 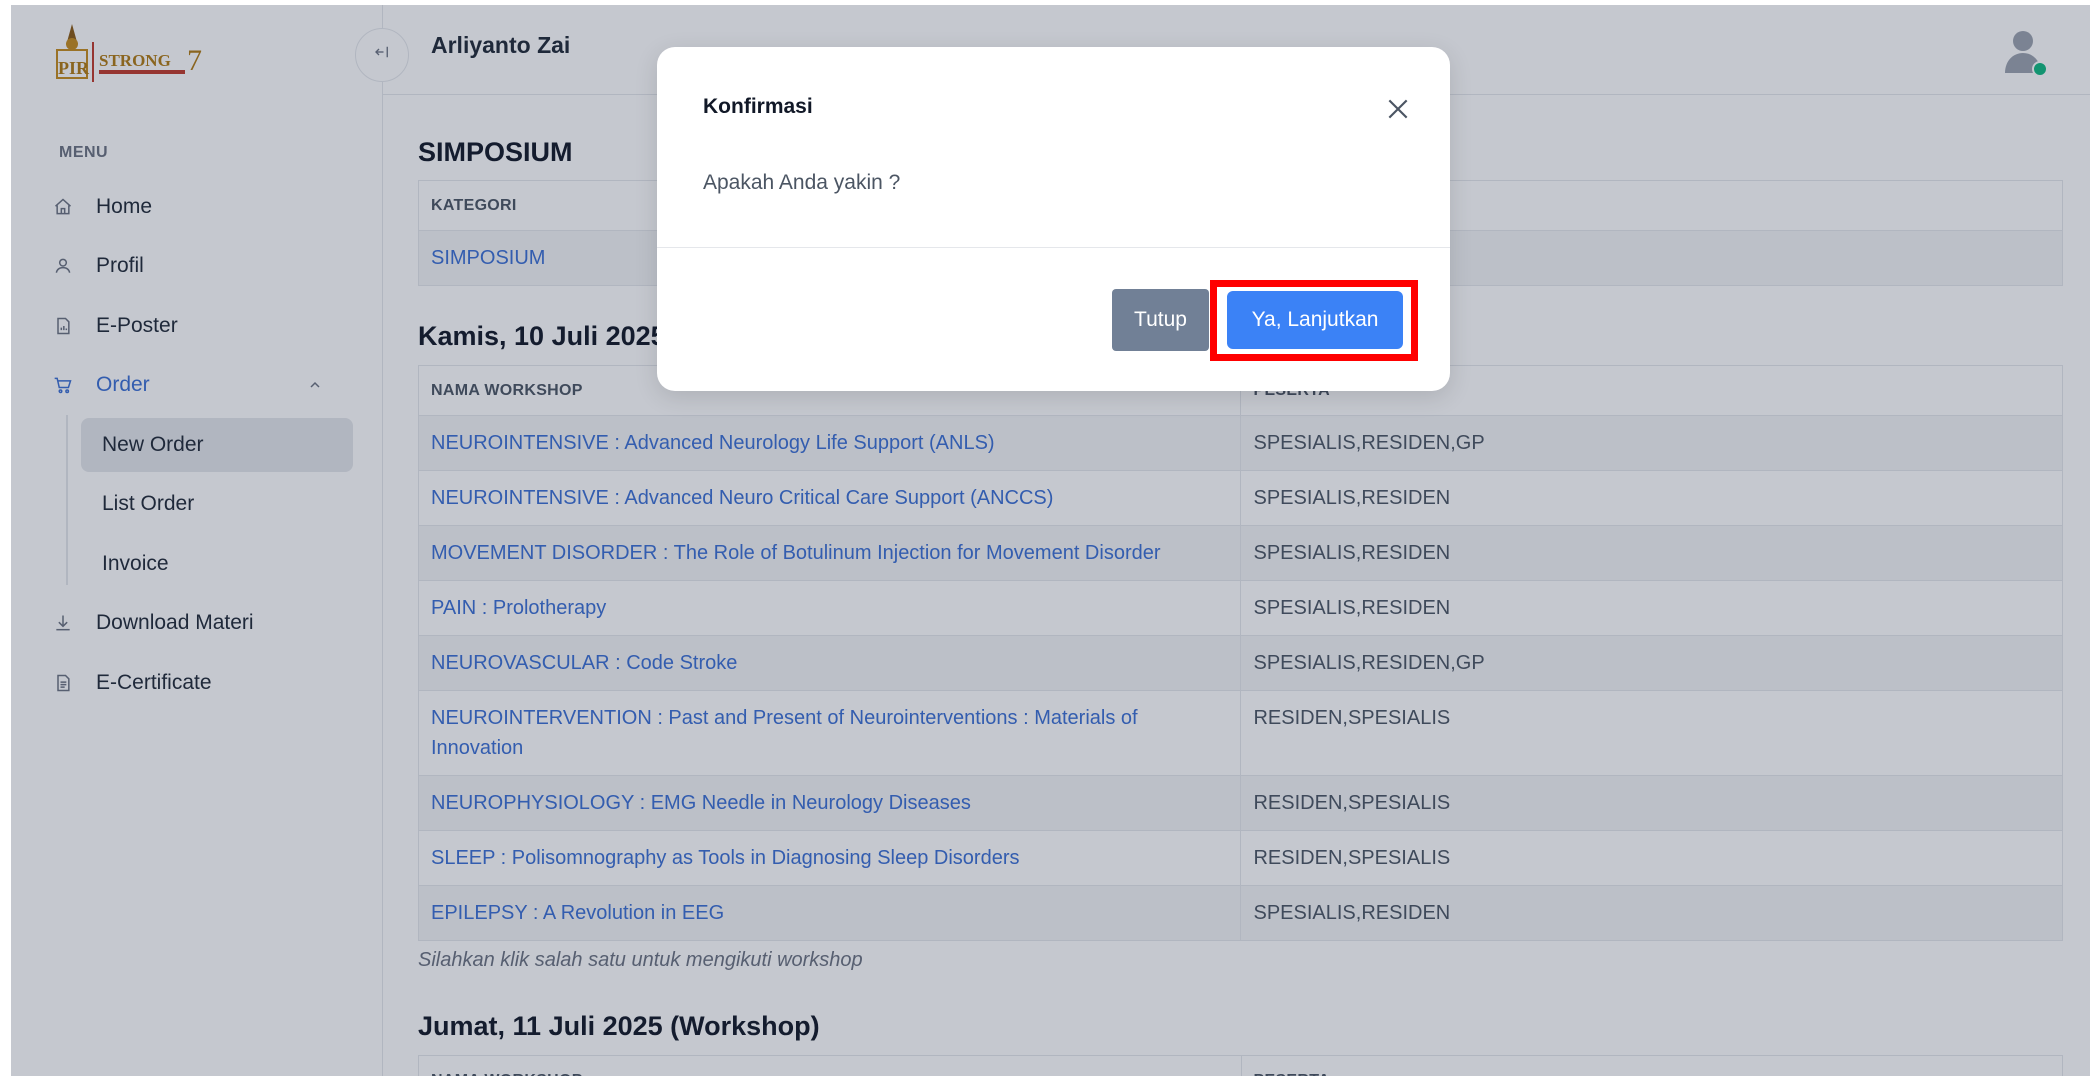 I want to click on cancel-button: Tutup, so click(x=1160, y=320).